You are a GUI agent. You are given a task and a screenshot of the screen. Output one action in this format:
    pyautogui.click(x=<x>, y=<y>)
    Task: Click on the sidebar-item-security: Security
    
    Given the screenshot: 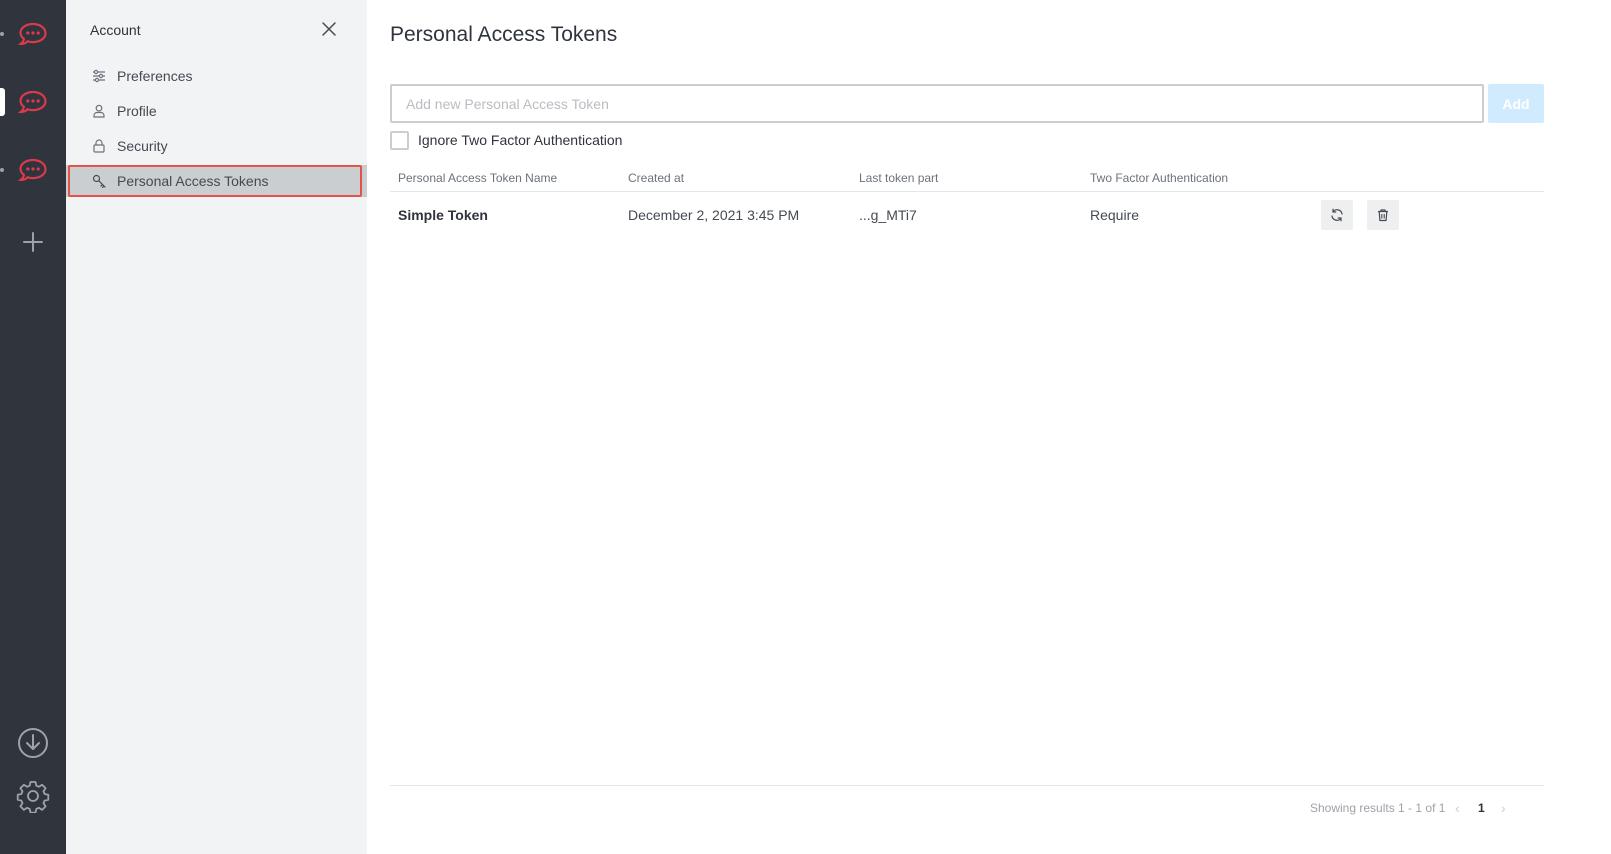 What is the action you would take?
    pyautogui.click(x=216, y=146)
    